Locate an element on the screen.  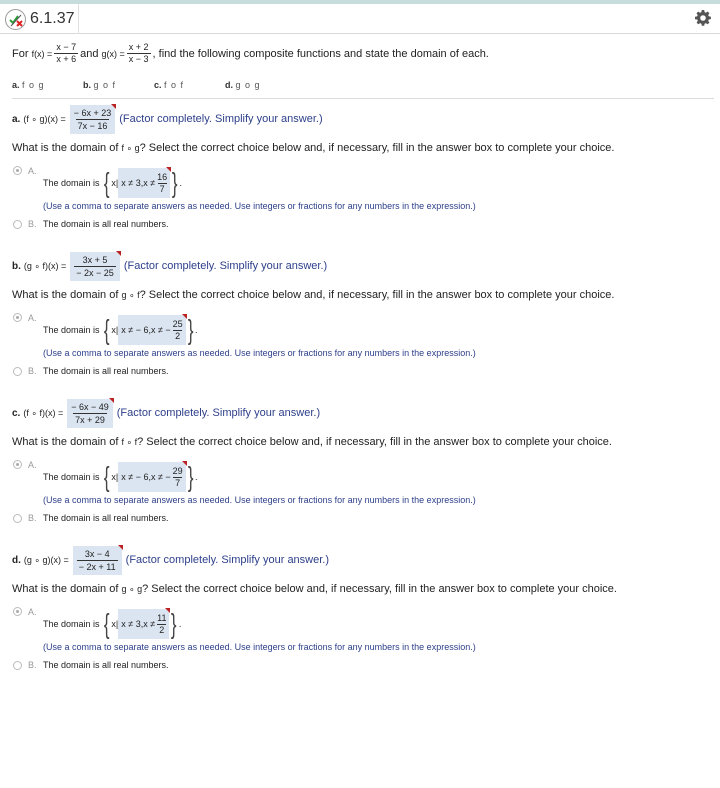
header: 6.1.37 is located at coordinates (360, 19).